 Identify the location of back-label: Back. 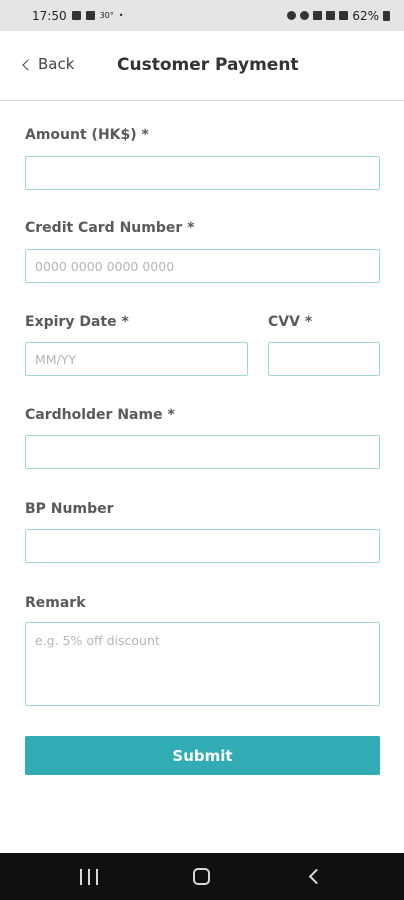
(56, 64).